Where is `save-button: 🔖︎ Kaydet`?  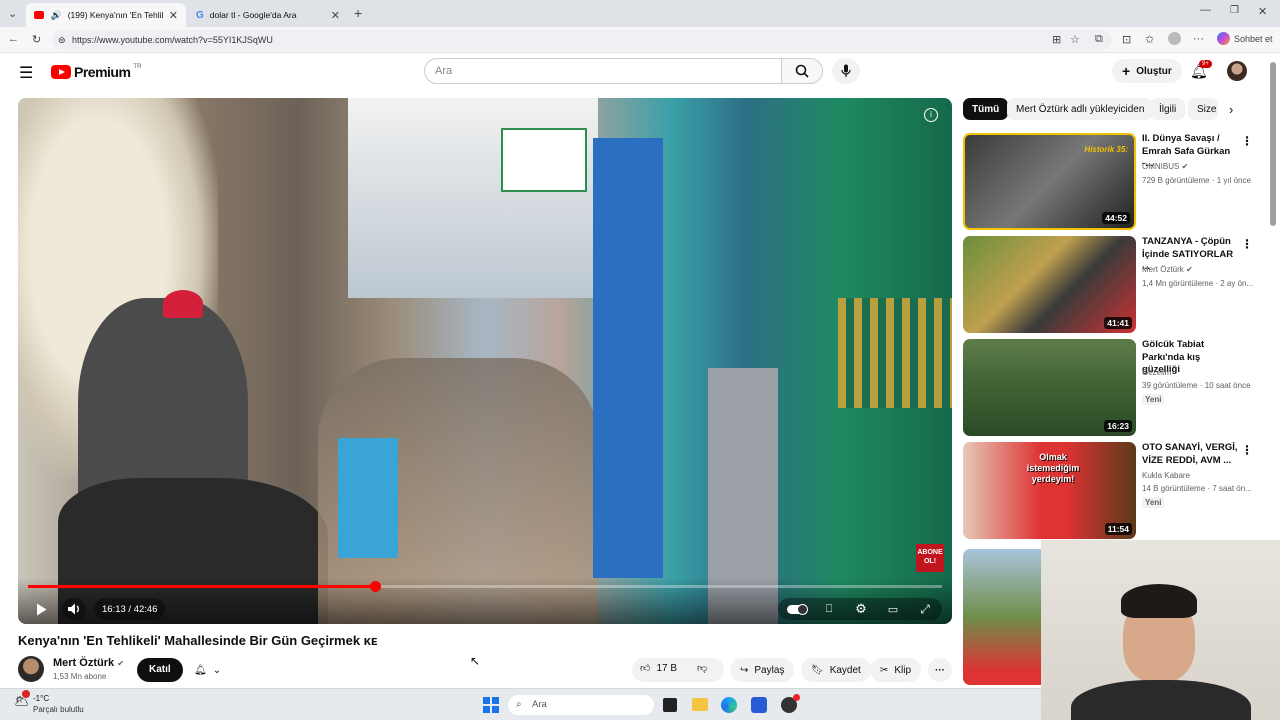
save-button: 🔖︎ Kaydet is located at coordinates (836, 670).